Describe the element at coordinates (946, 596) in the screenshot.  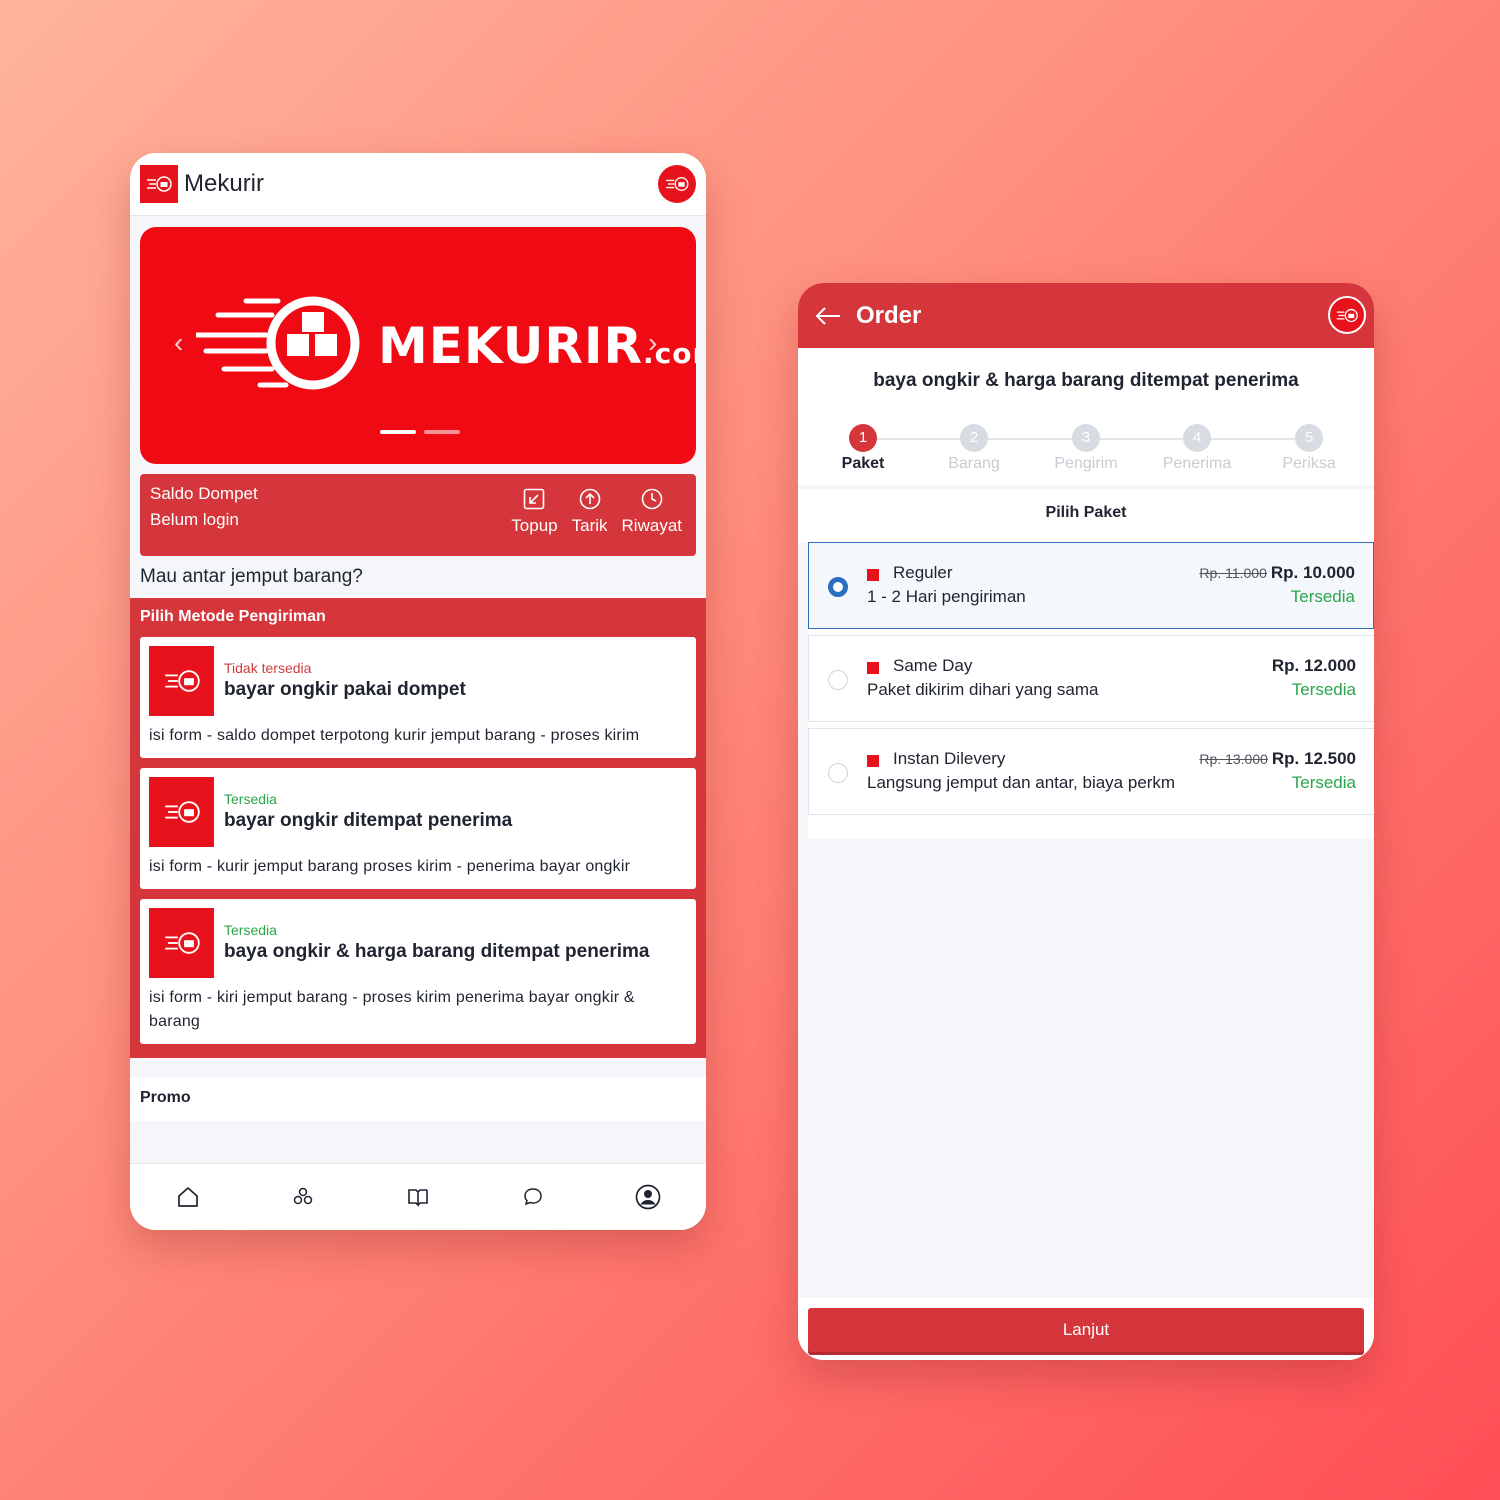
I see `package-description: 1 - 2 Hari pengiriman` at that location.